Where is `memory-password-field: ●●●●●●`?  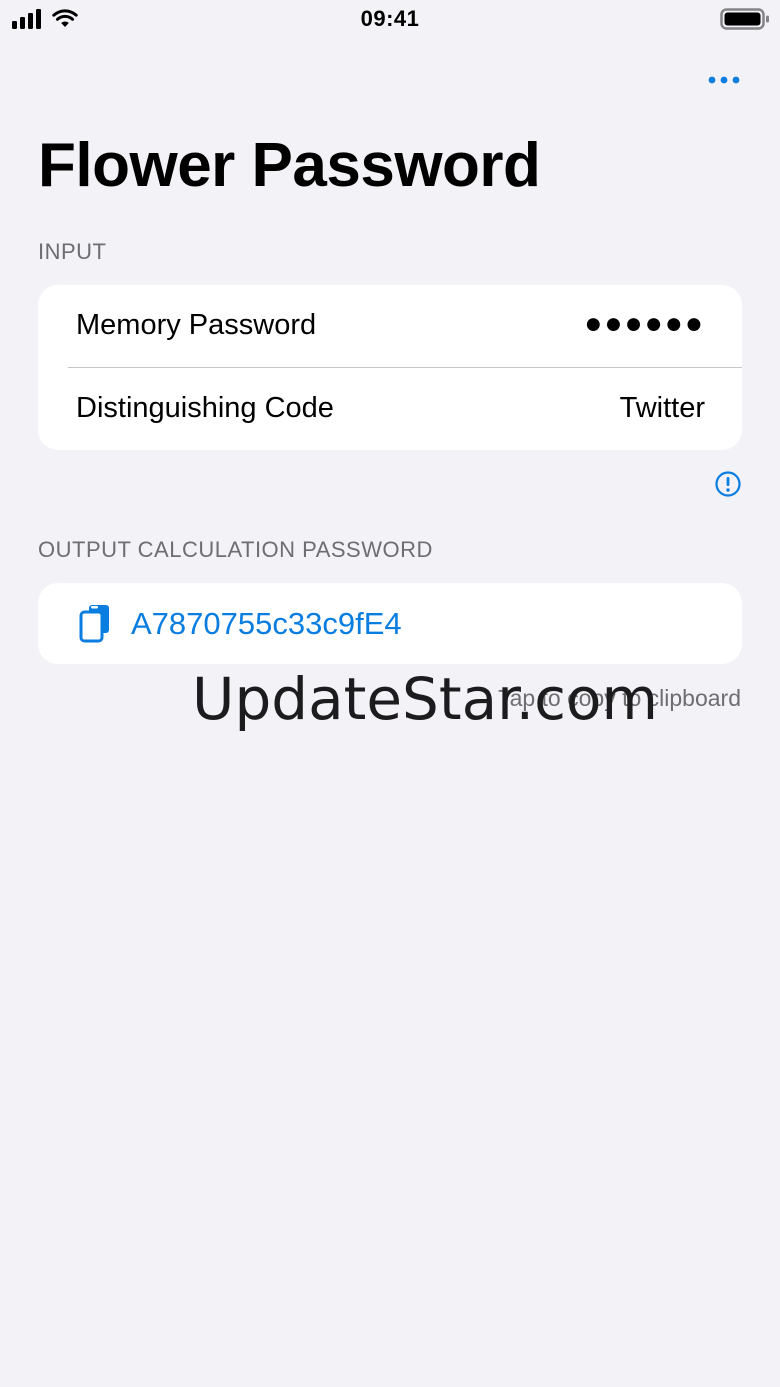 memory-password-field: ●●●●●● is located at coordinates (644, 324).